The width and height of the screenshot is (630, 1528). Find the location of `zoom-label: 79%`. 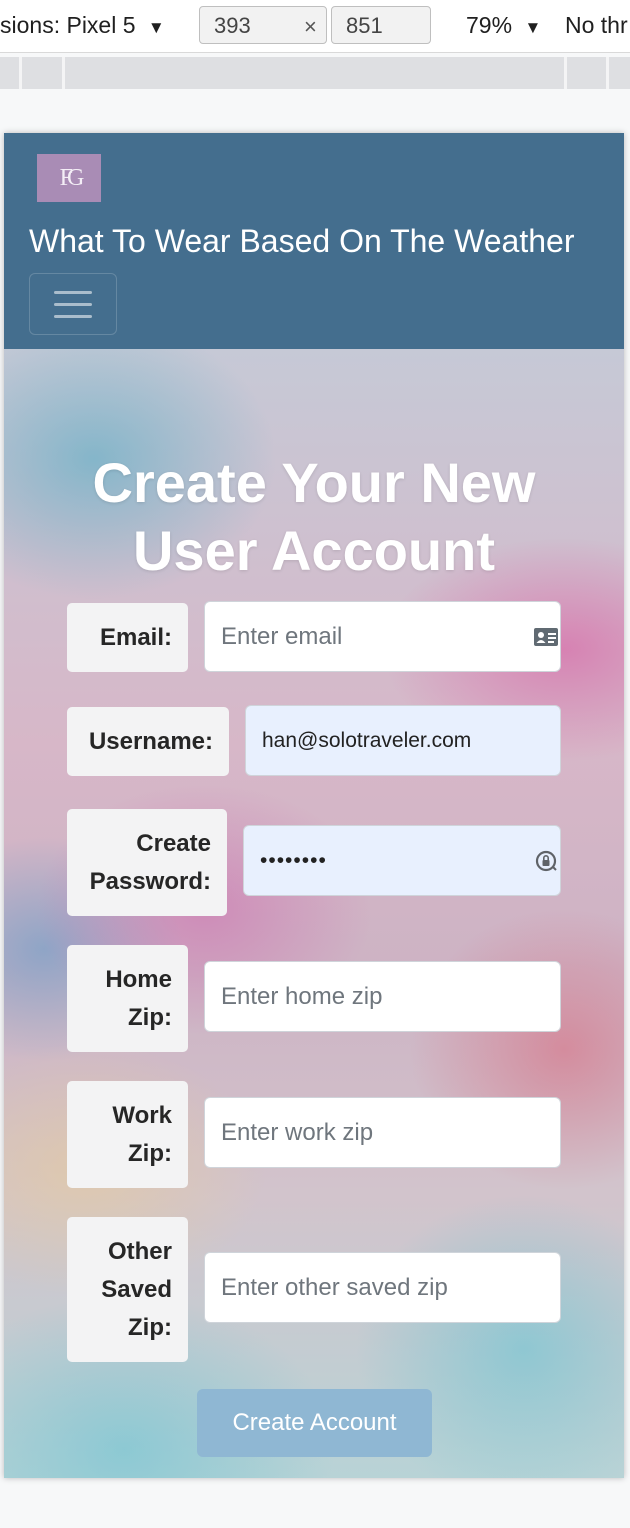

zoom-label: 79% is located at coordinates (489, 25).